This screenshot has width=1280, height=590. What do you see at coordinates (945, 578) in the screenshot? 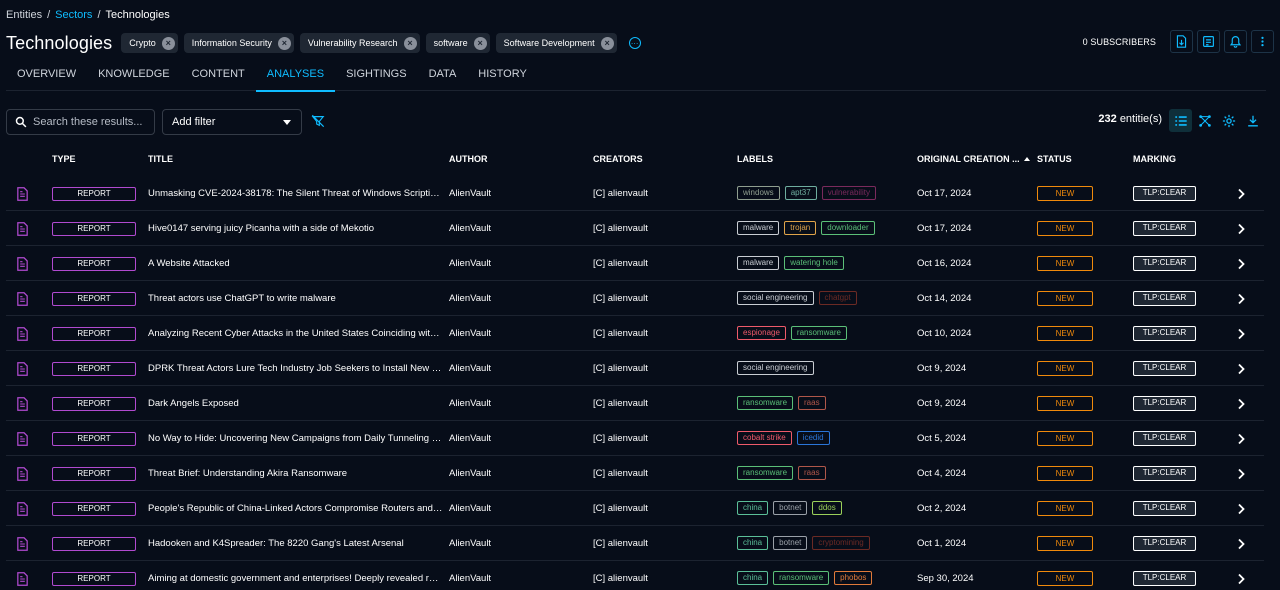
I see `report-date: Sep 30, 2024` at bounding box center [945, 578].